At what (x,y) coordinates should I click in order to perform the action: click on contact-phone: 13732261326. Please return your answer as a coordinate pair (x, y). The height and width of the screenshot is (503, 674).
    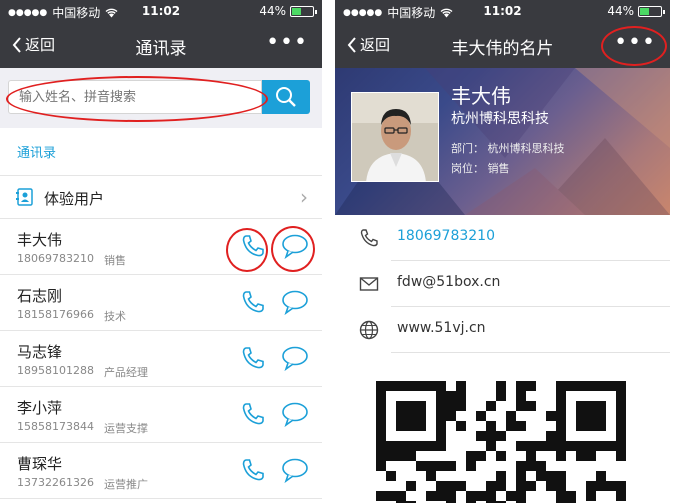
    Looking at the image, I should click on (55, 482).